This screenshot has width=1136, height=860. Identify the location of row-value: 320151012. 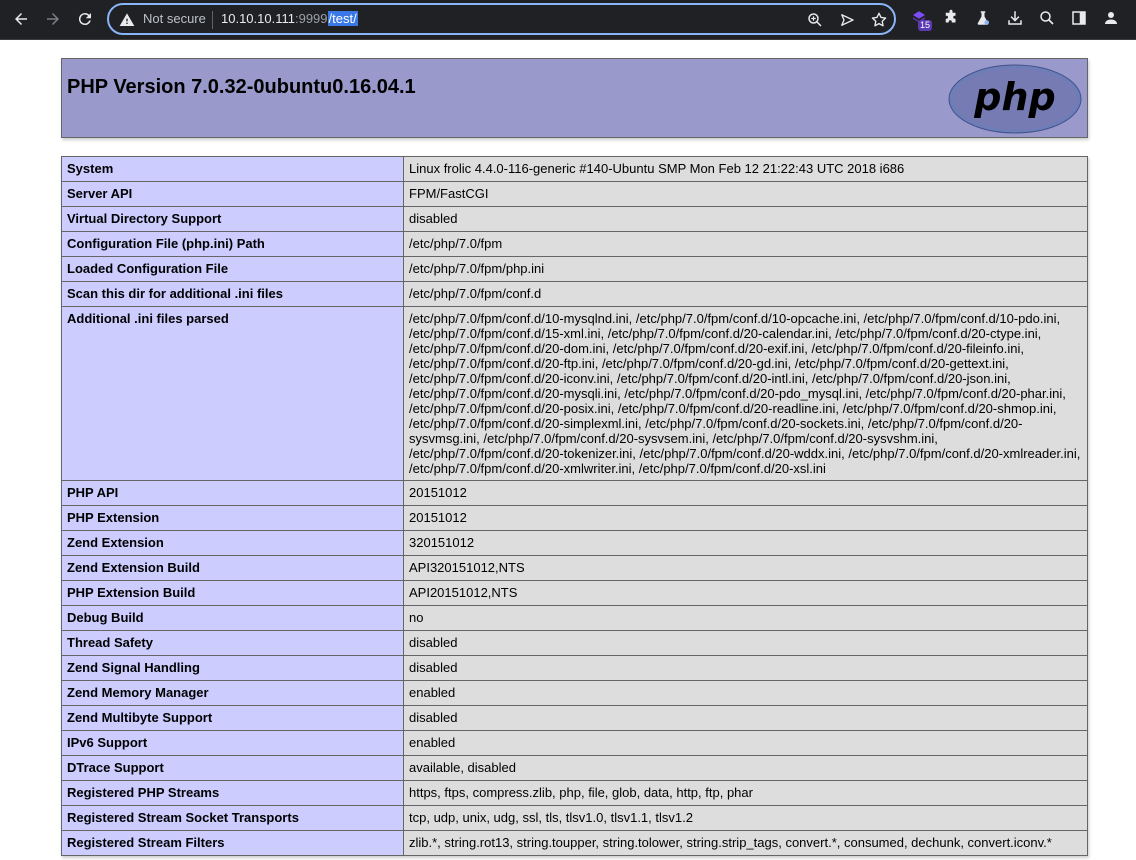
(745, 543).